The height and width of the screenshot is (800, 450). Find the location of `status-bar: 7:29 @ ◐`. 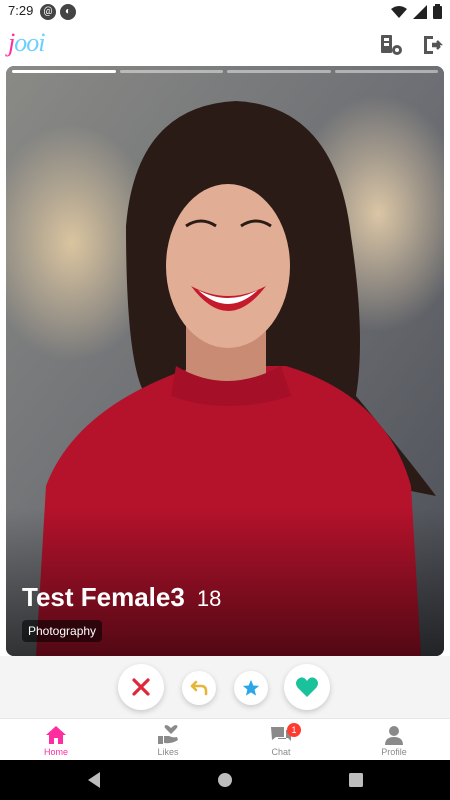

status-bar: 7:29 @ ◐ is located at coordinates (225, 12).